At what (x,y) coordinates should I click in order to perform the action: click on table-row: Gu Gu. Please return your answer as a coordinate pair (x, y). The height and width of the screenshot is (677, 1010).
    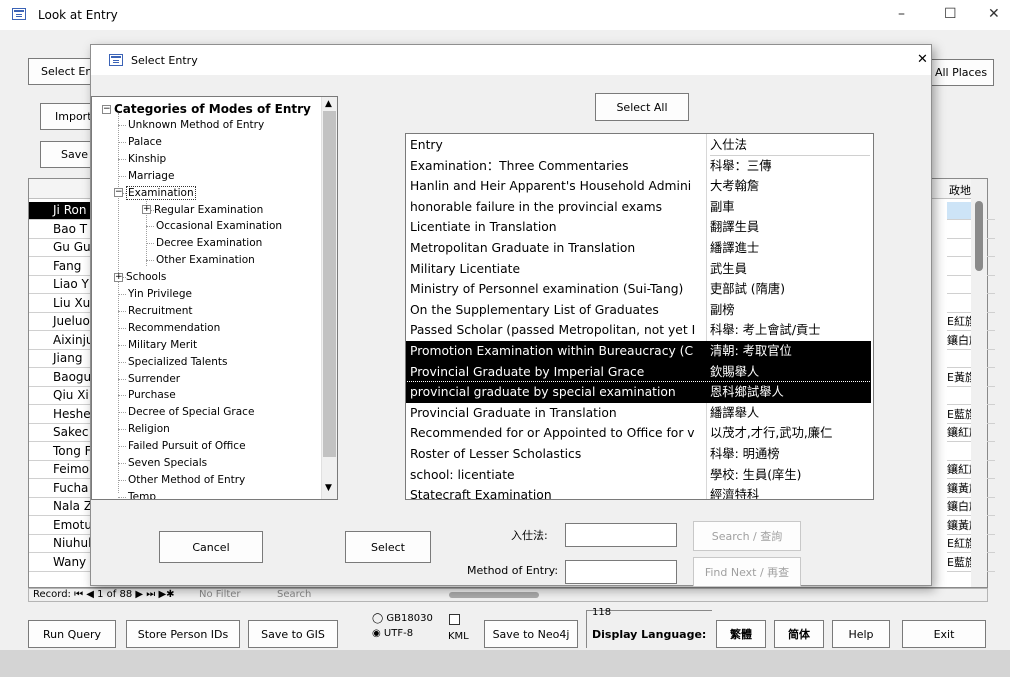
    Looking at the image, I should click on (60, 248).